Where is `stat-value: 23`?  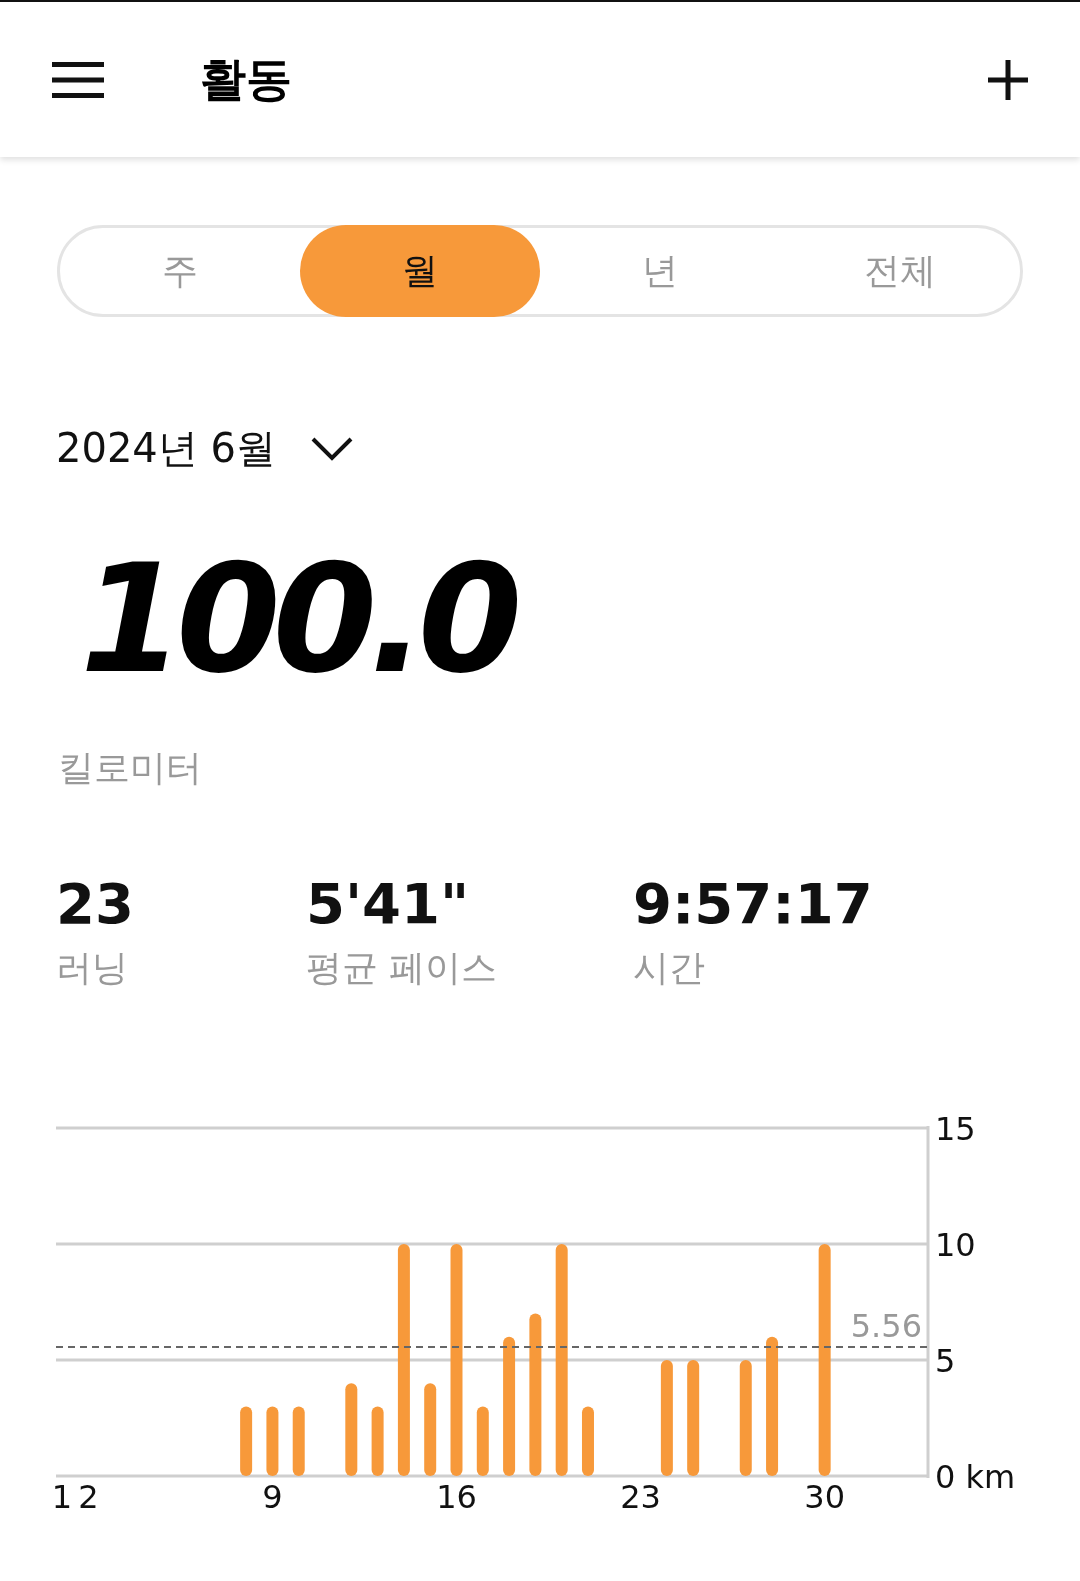
stat-value: 23 is located at coordinates (95, 903).